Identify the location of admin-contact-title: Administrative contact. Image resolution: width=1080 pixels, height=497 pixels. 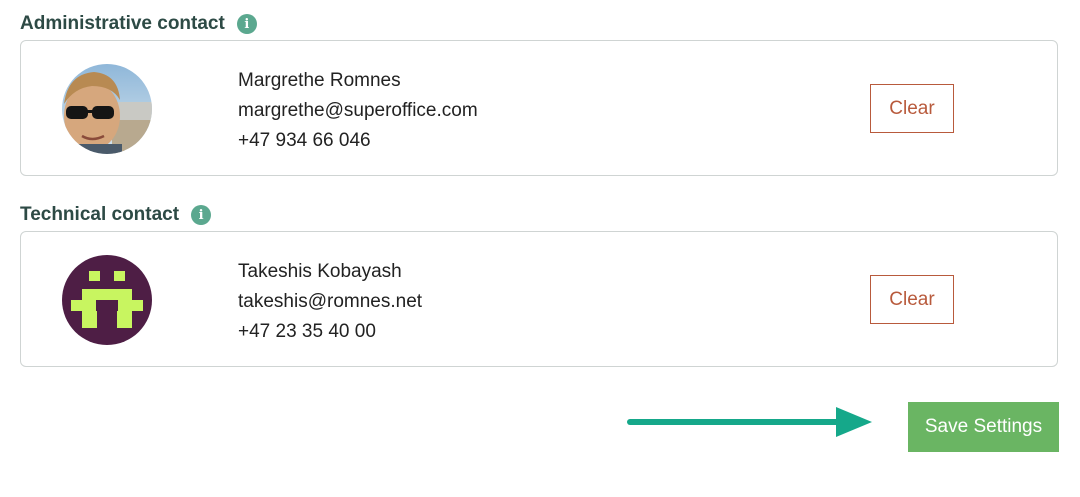
(122, 23).